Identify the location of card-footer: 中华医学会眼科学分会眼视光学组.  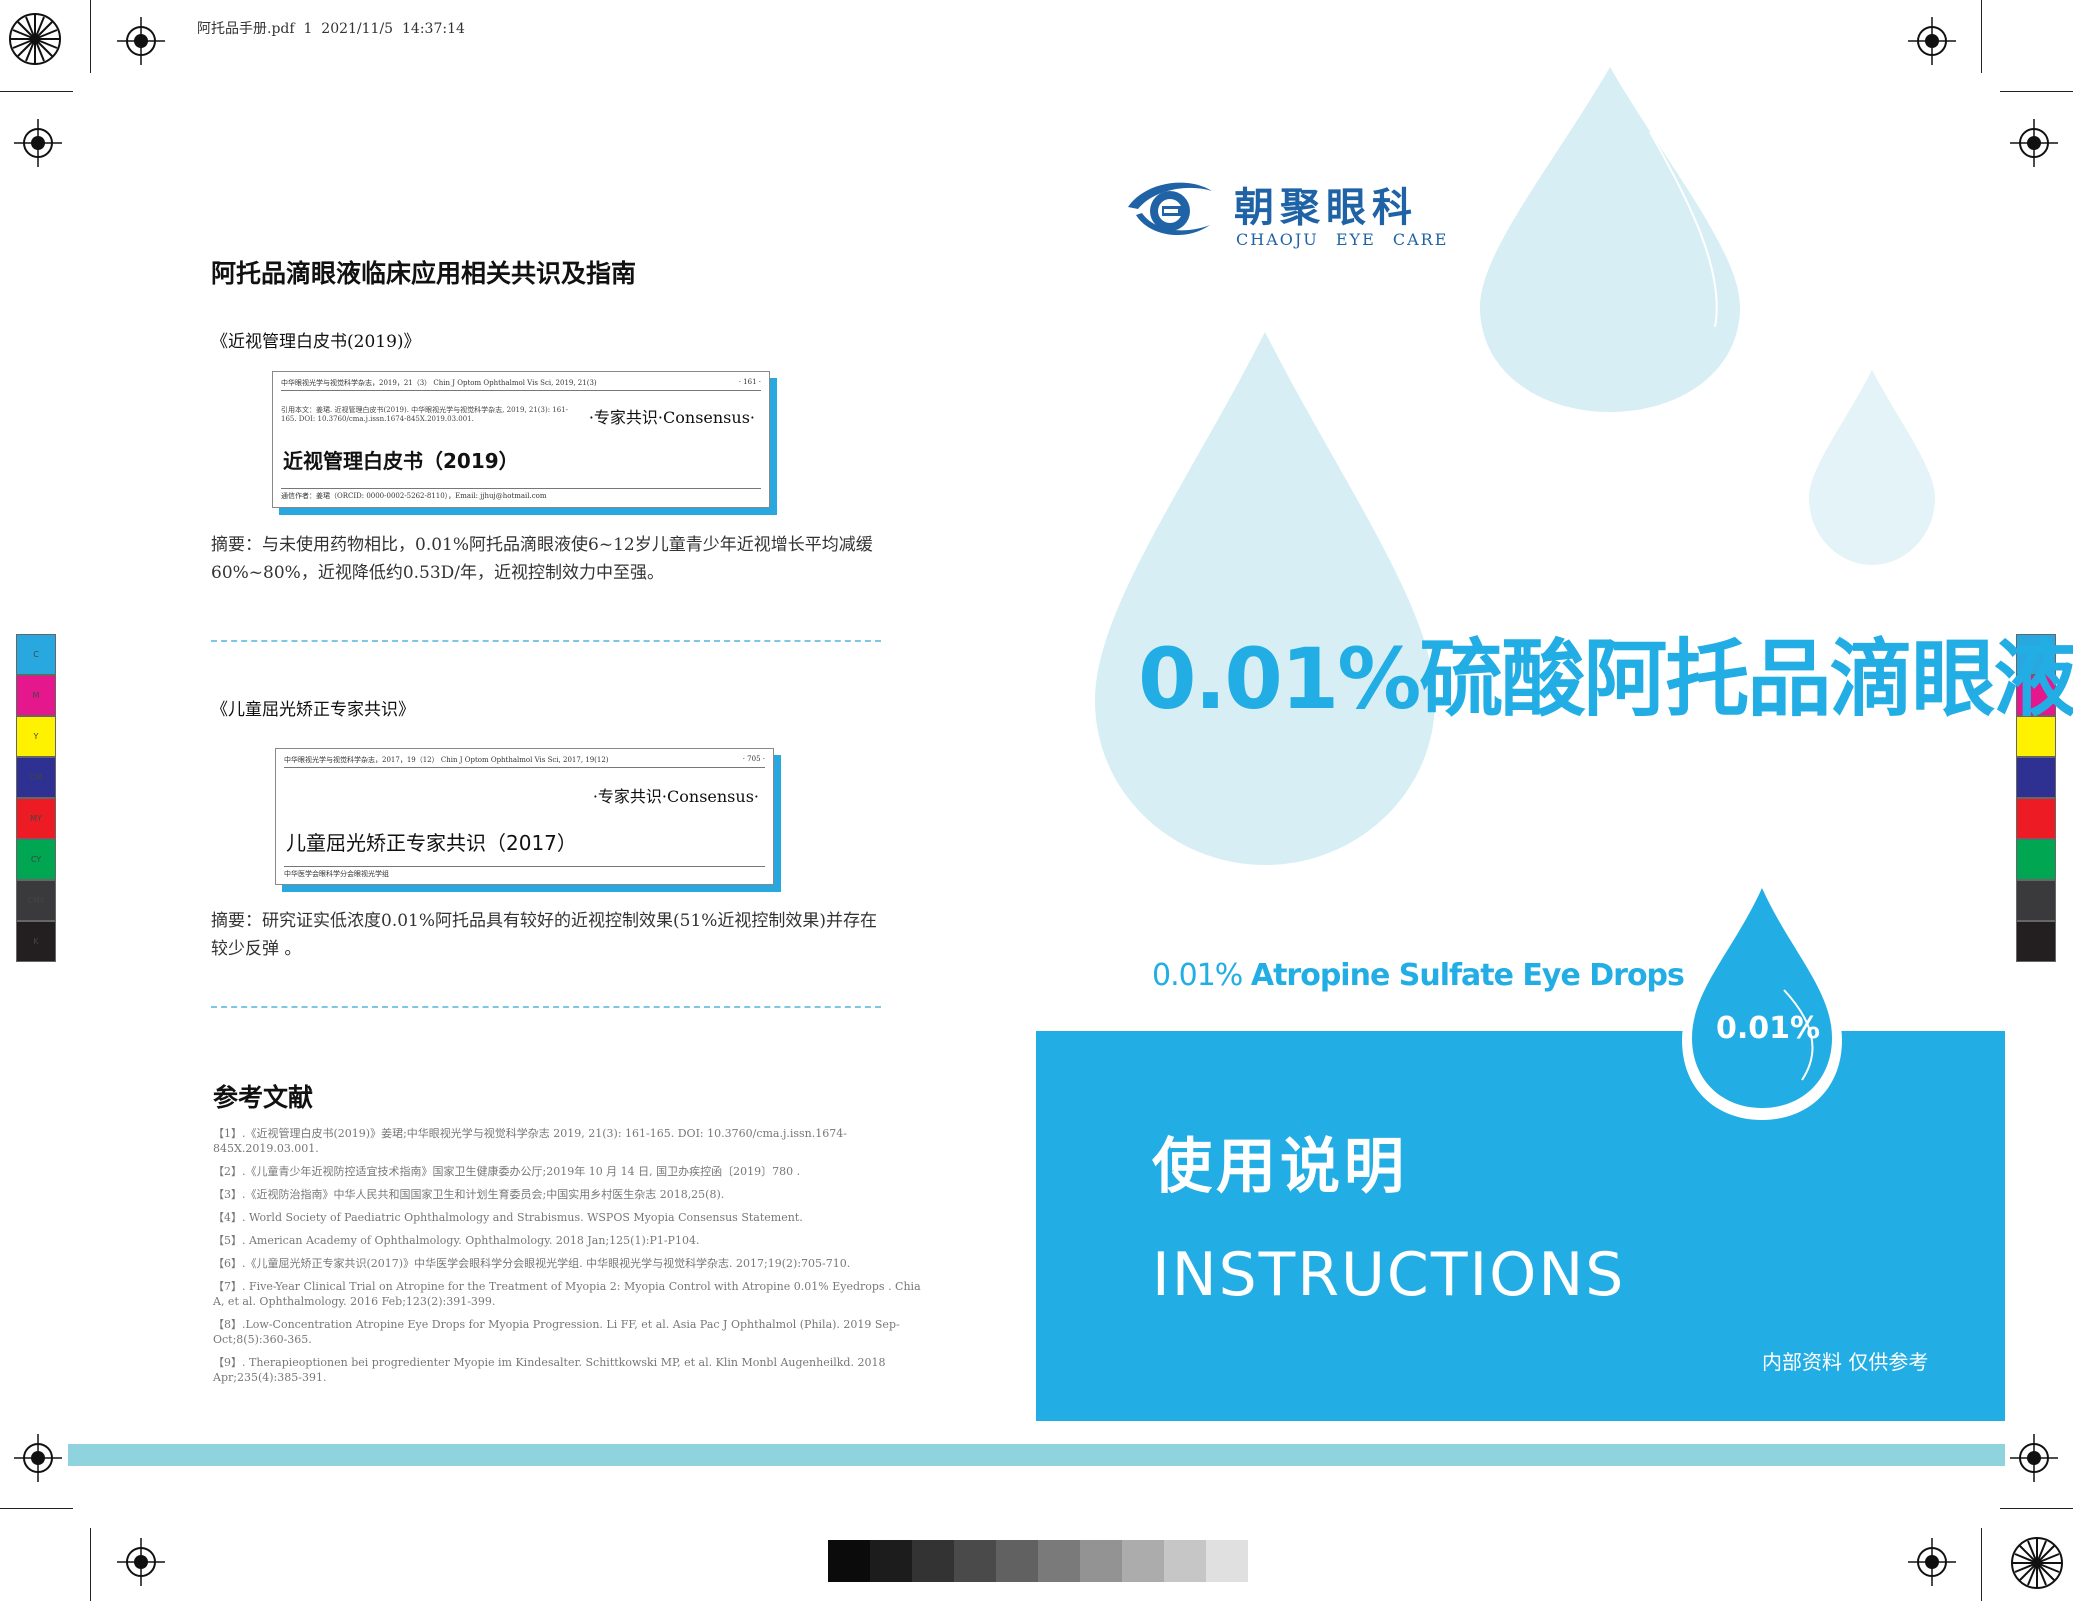
(524, 872).